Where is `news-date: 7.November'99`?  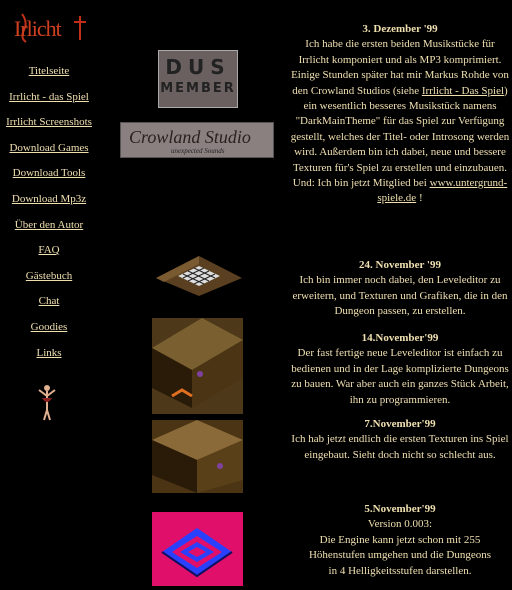
news-date: 7.November'99 is located at coordinates (400, 424).